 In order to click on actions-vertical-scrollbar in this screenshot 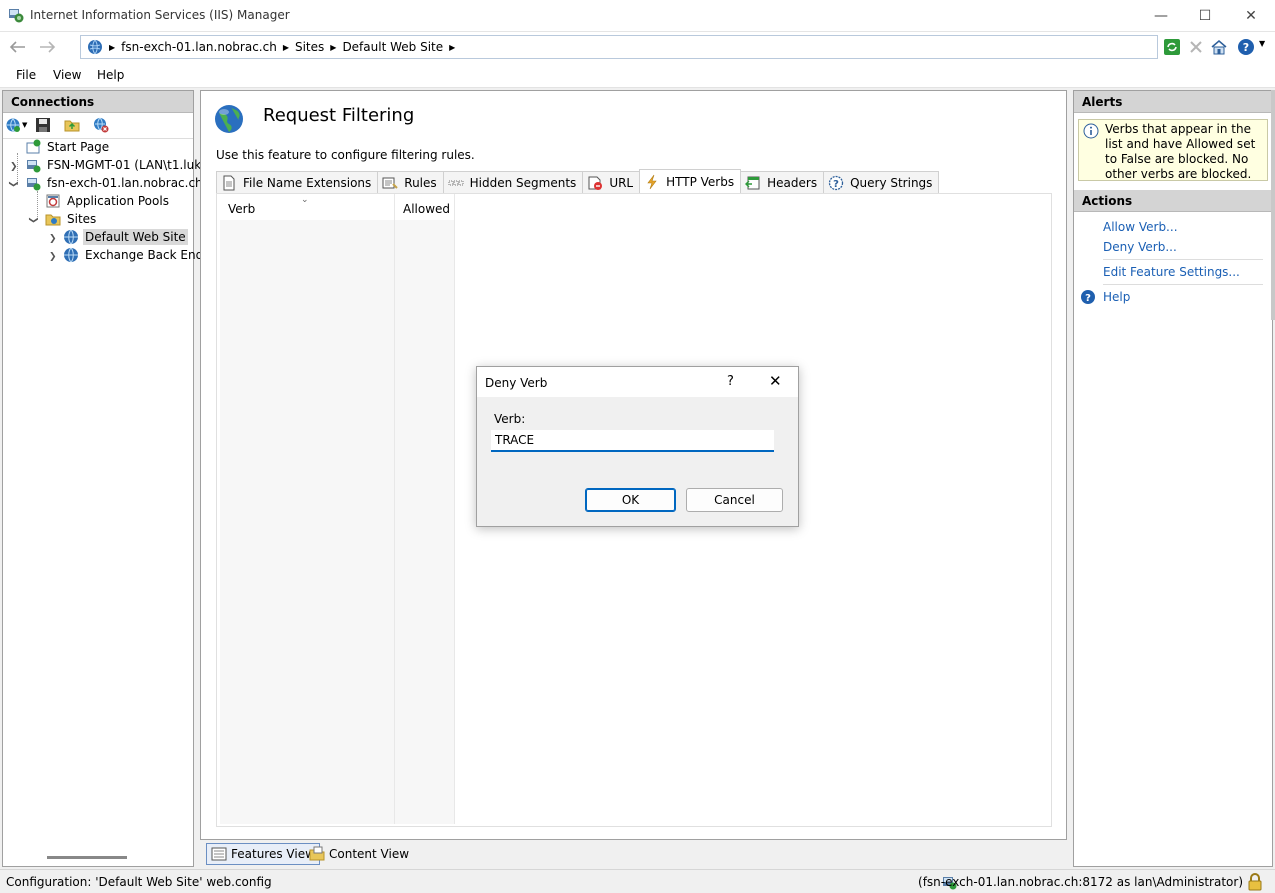, I will do `click(1273, 205)`.